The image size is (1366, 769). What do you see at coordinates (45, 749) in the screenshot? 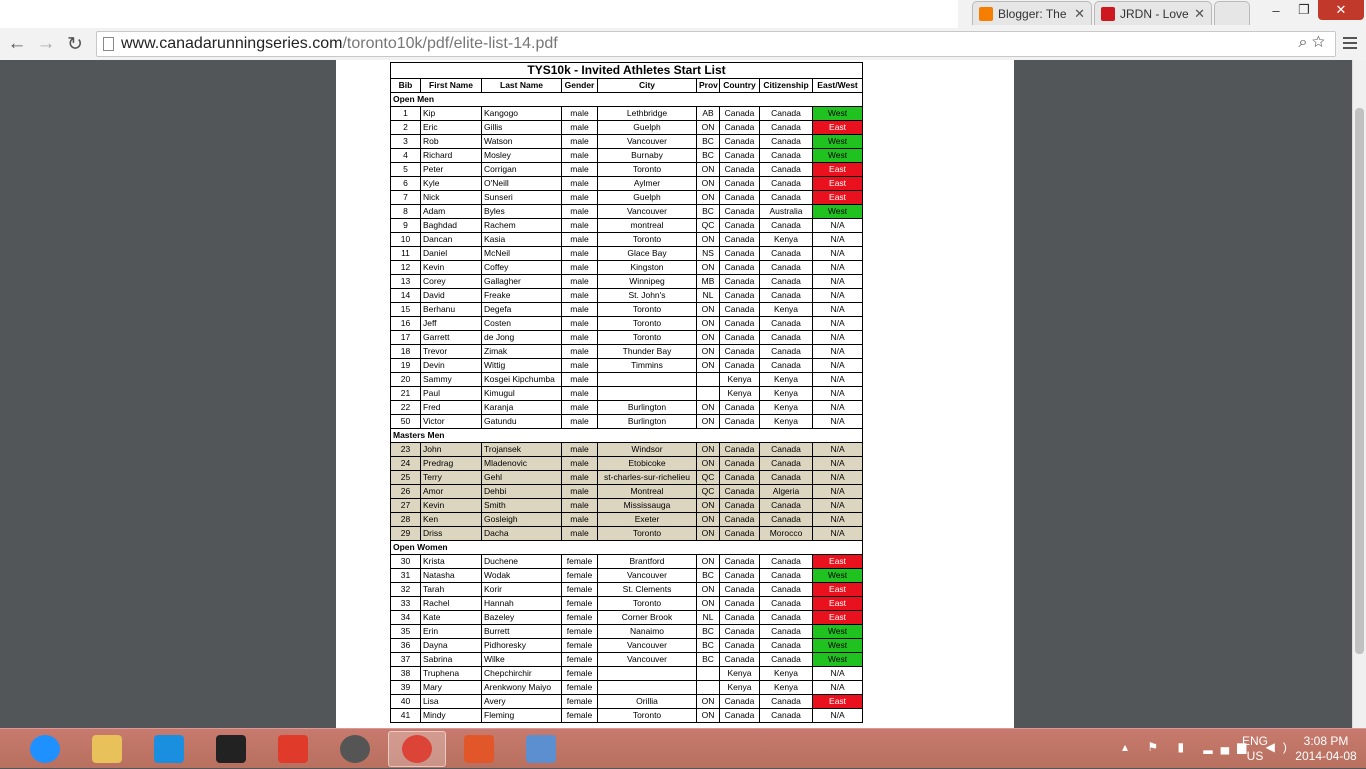
I see `taskbar-item-internet-explorer` at bounding box center [45, 749].